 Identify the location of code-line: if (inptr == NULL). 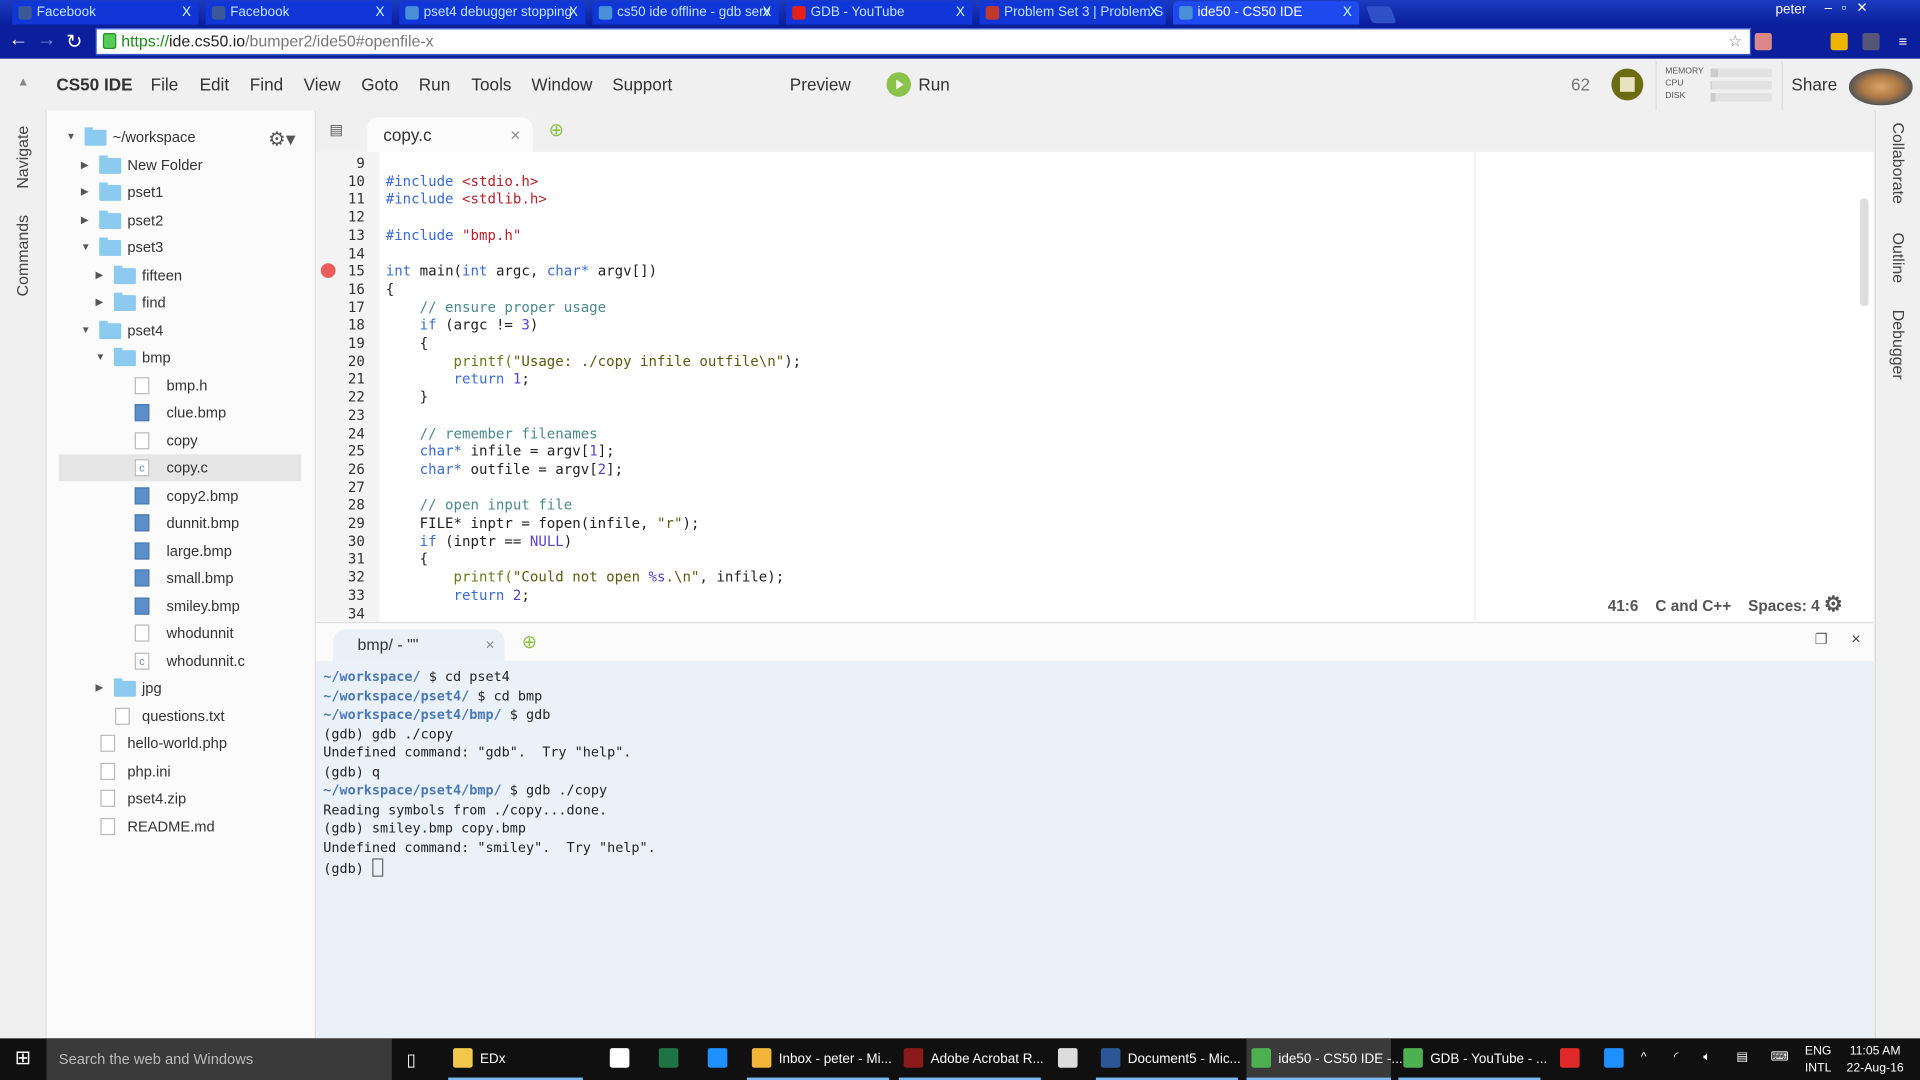
(479, 540).